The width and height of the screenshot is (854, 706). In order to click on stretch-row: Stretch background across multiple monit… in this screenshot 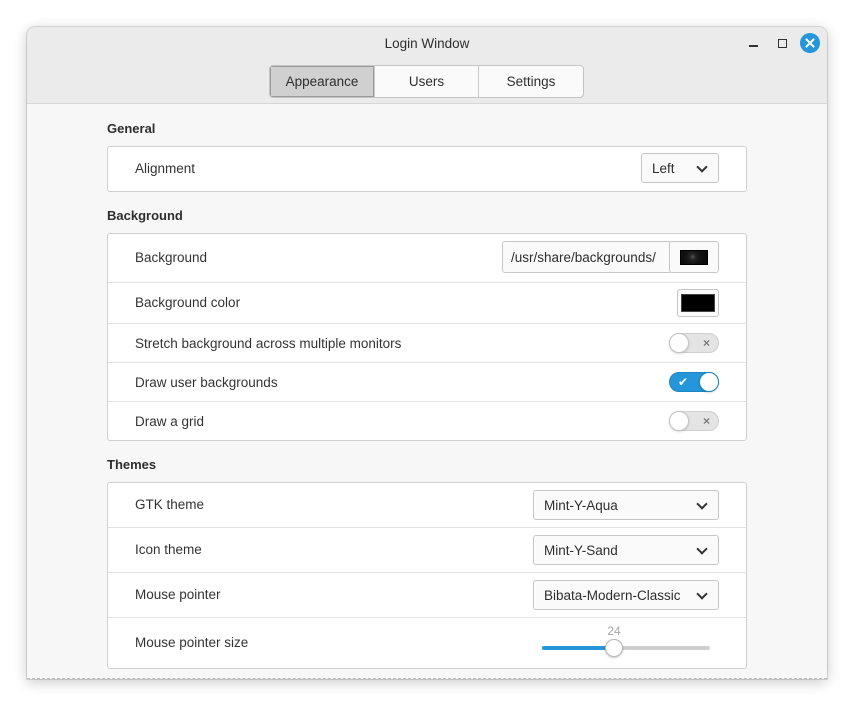, I will do `click(427, 343)`.